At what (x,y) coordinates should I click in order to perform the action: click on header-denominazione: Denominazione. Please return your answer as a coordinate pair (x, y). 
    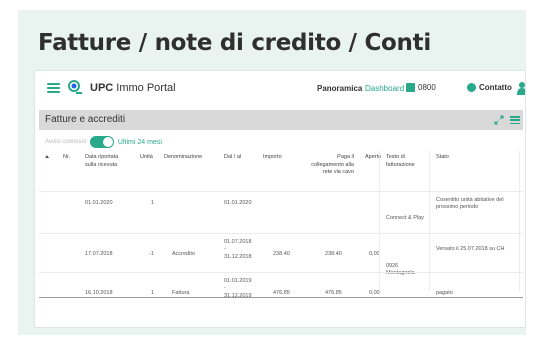
    Looking at the image, I should click on (183, 172).